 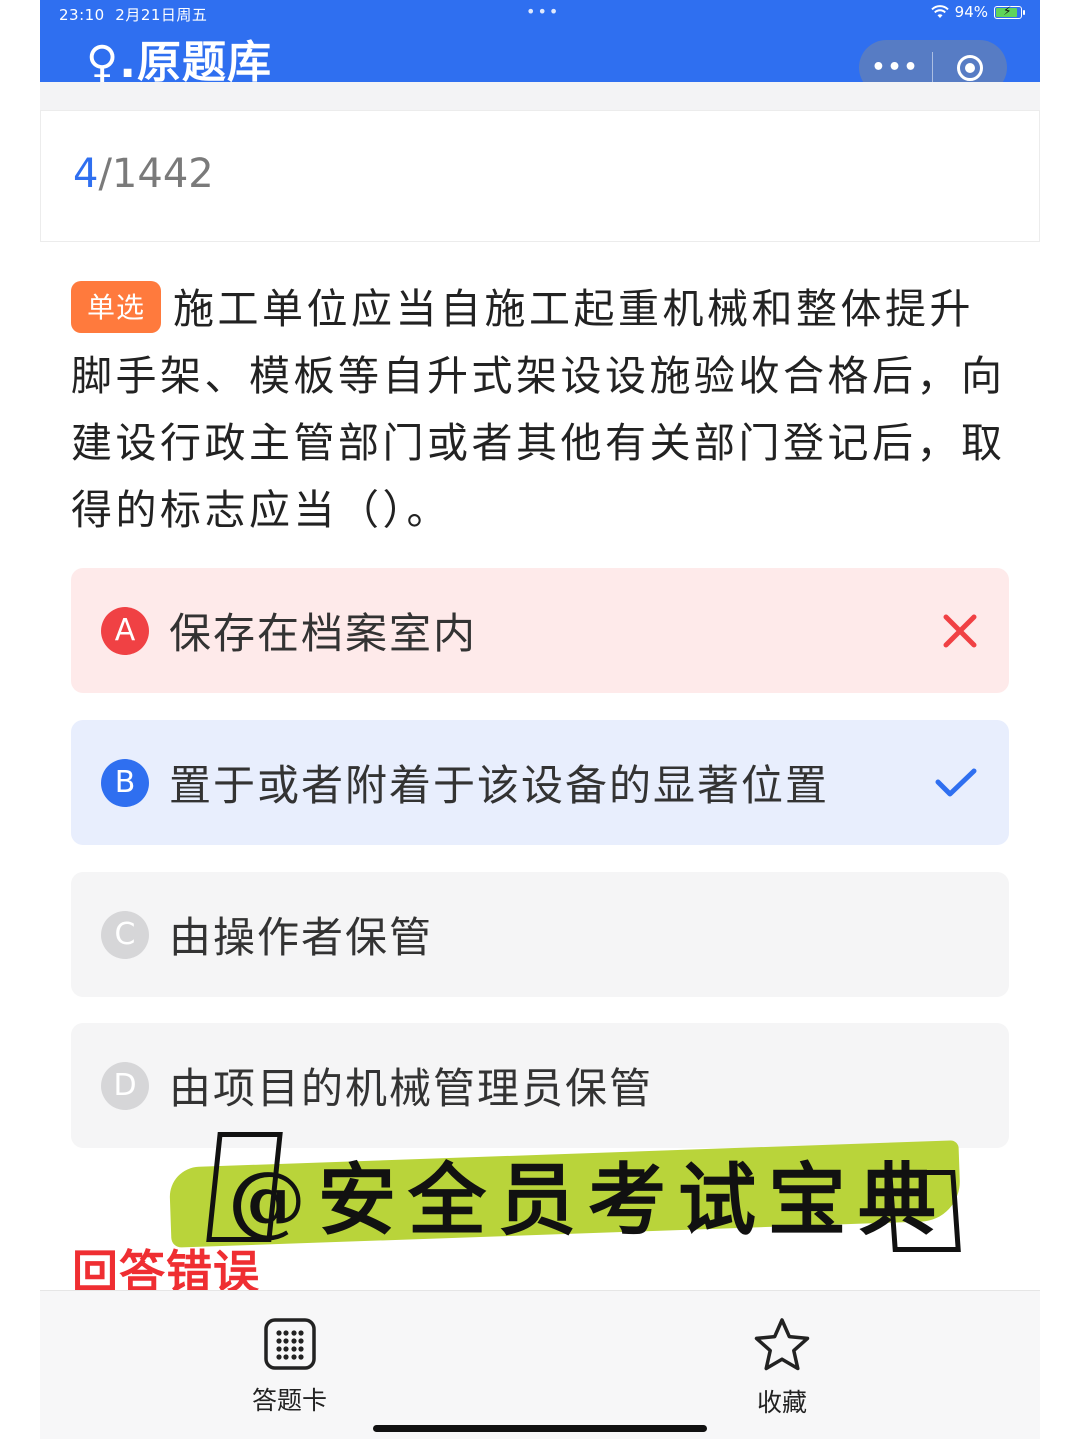 What do you see at coordinates (540, 934) in the screenshot?
I see `option-c: C 由操作者保管` at bounding box center [540, 934].